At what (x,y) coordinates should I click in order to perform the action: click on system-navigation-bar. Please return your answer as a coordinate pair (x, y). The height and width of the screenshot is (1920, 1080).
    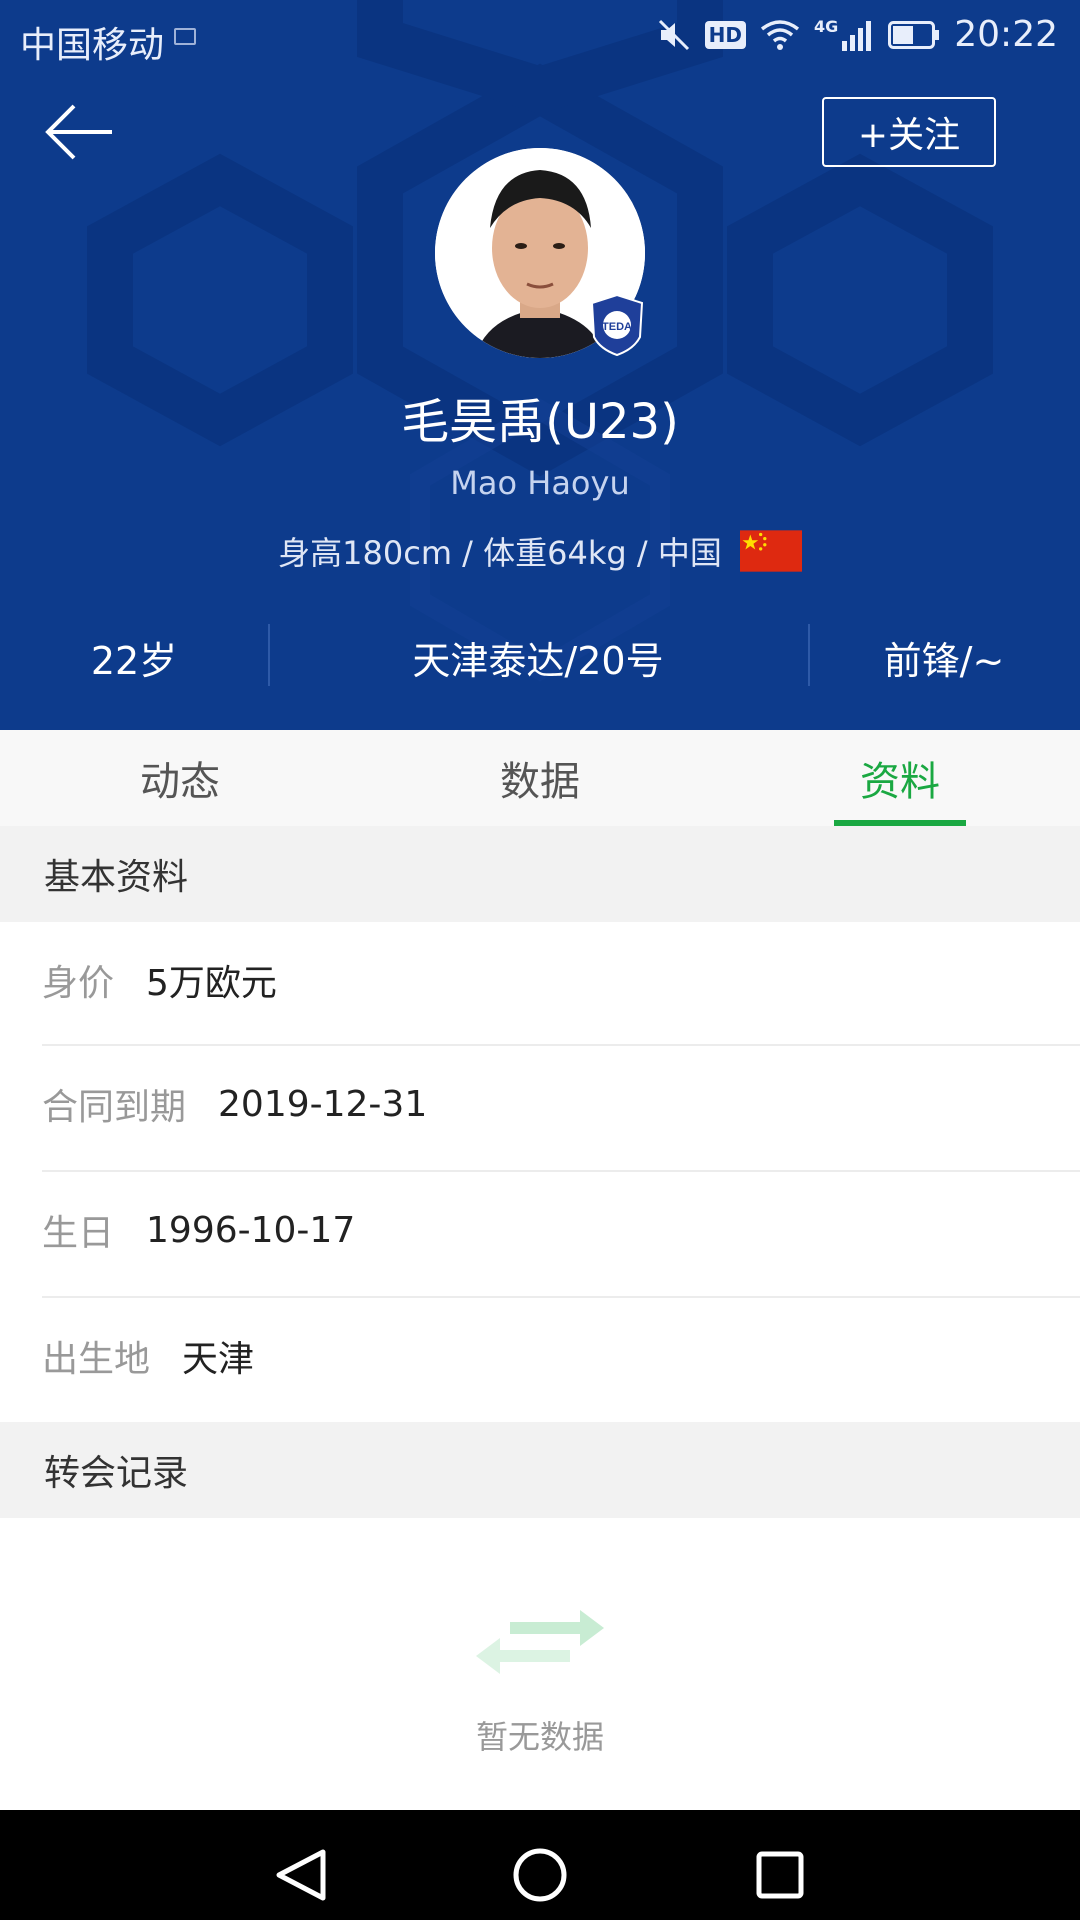
    Looking at the image, I should click on (540, 1865).